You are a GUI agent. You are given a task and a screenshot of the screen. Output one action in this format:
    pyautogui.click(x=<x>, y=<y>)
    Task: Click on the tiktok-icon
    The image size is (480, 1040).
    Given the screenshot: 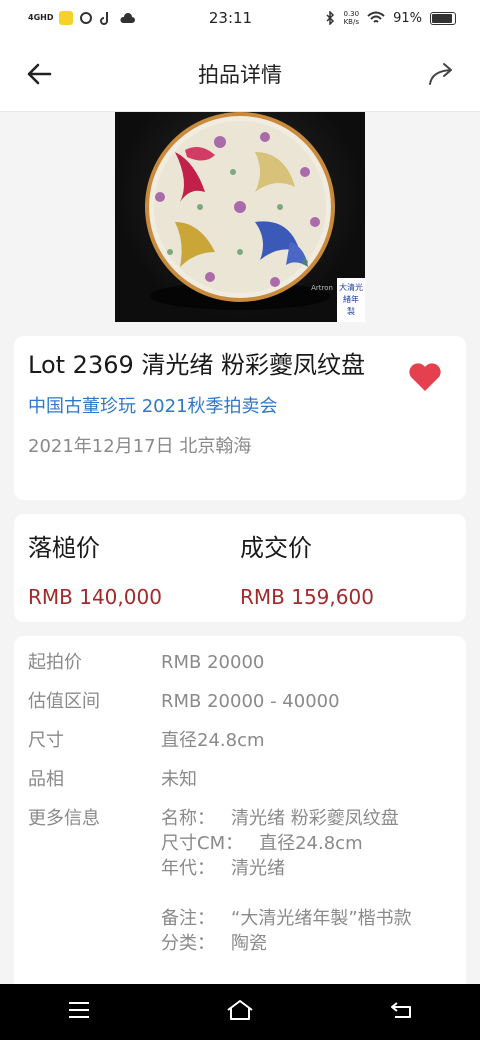 What is the action you would take?
    pyautogui.click(x=104, y=18)
    